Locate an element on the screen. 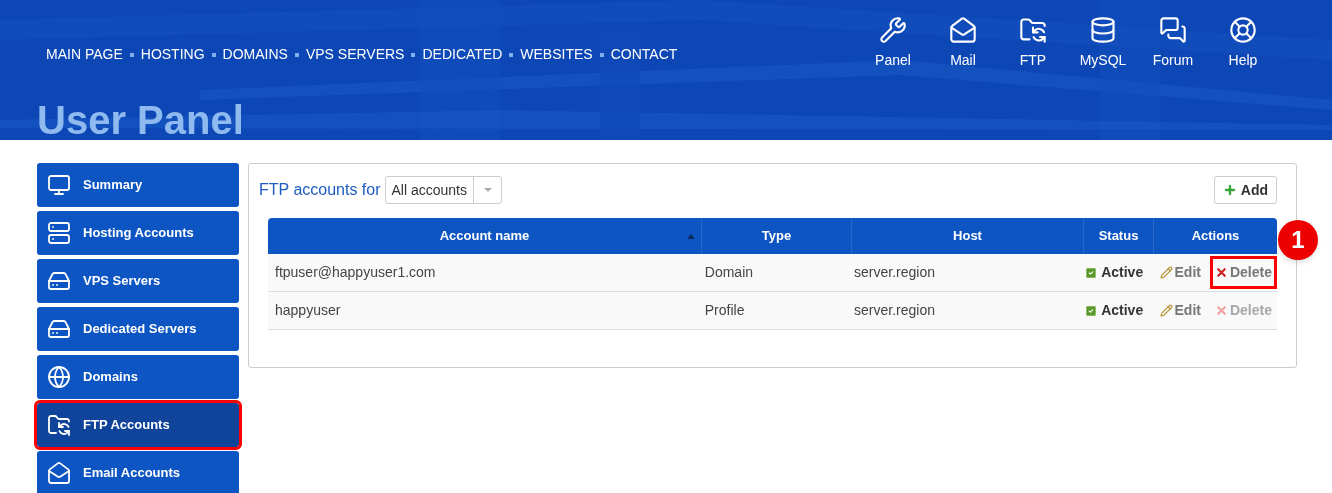 The image size is (1332, 493). table-cell-text: ftpuser@happyuser1.com is located at coordinates (355, 272).